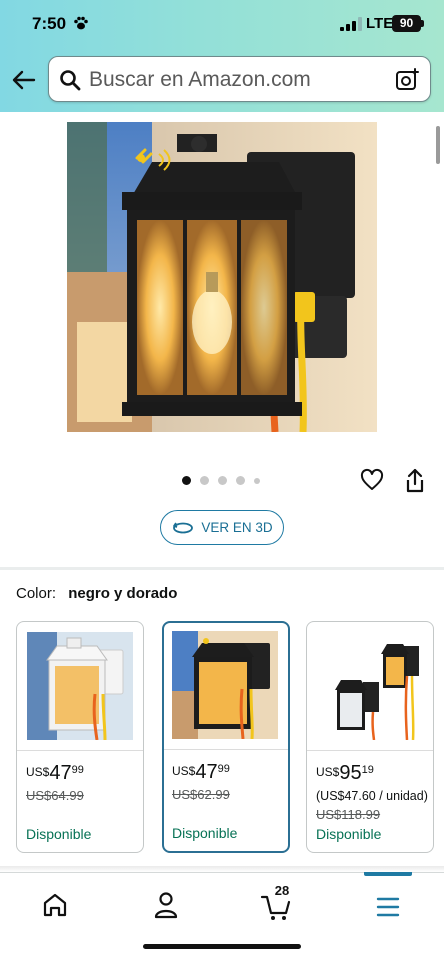 The image size is (444, 960). I want to click on cart-count: 28, so click(282, 890).